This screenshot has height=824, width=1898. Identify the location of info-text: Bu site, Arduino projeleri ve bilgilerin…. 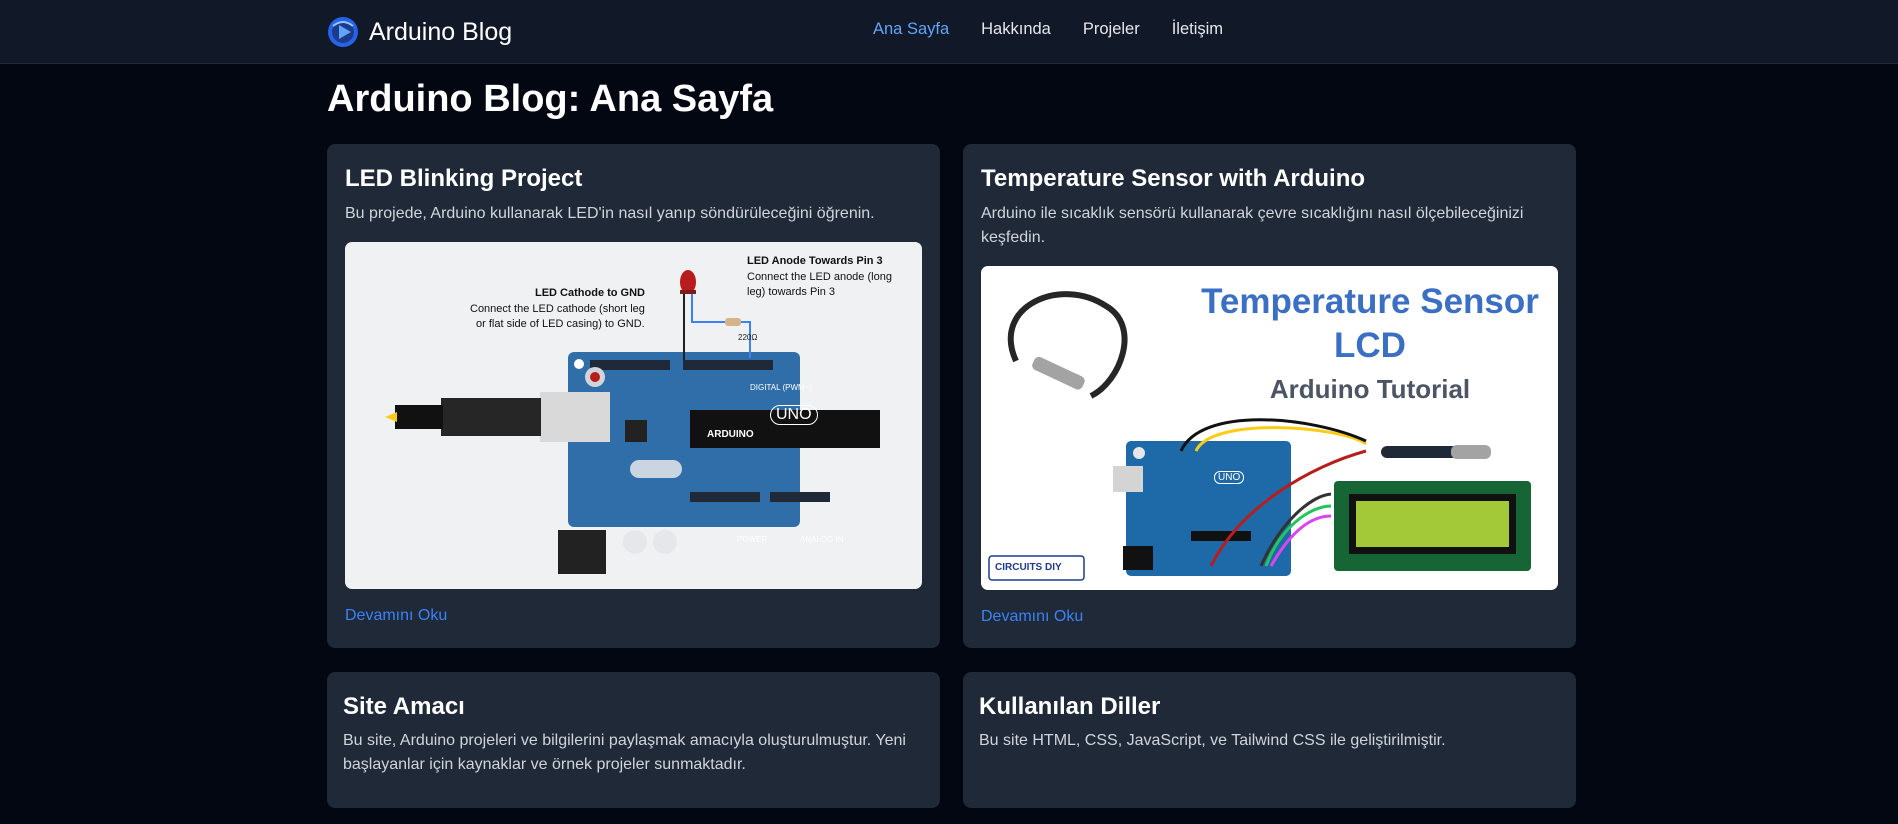
(624, 752).